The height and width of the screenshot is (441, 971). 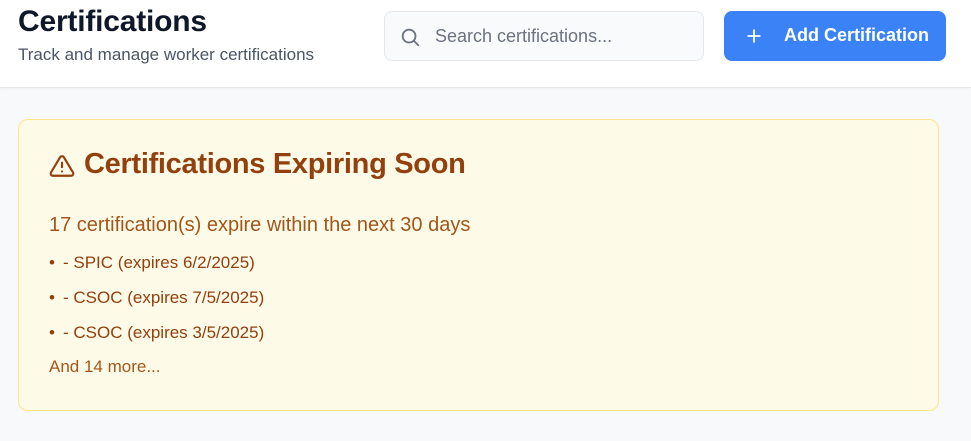 What do you see at coordinates (166, 54) in the screenshot?
I see `page-subtitle: Track and manage worker certifications` at bounding box center [166, 54].